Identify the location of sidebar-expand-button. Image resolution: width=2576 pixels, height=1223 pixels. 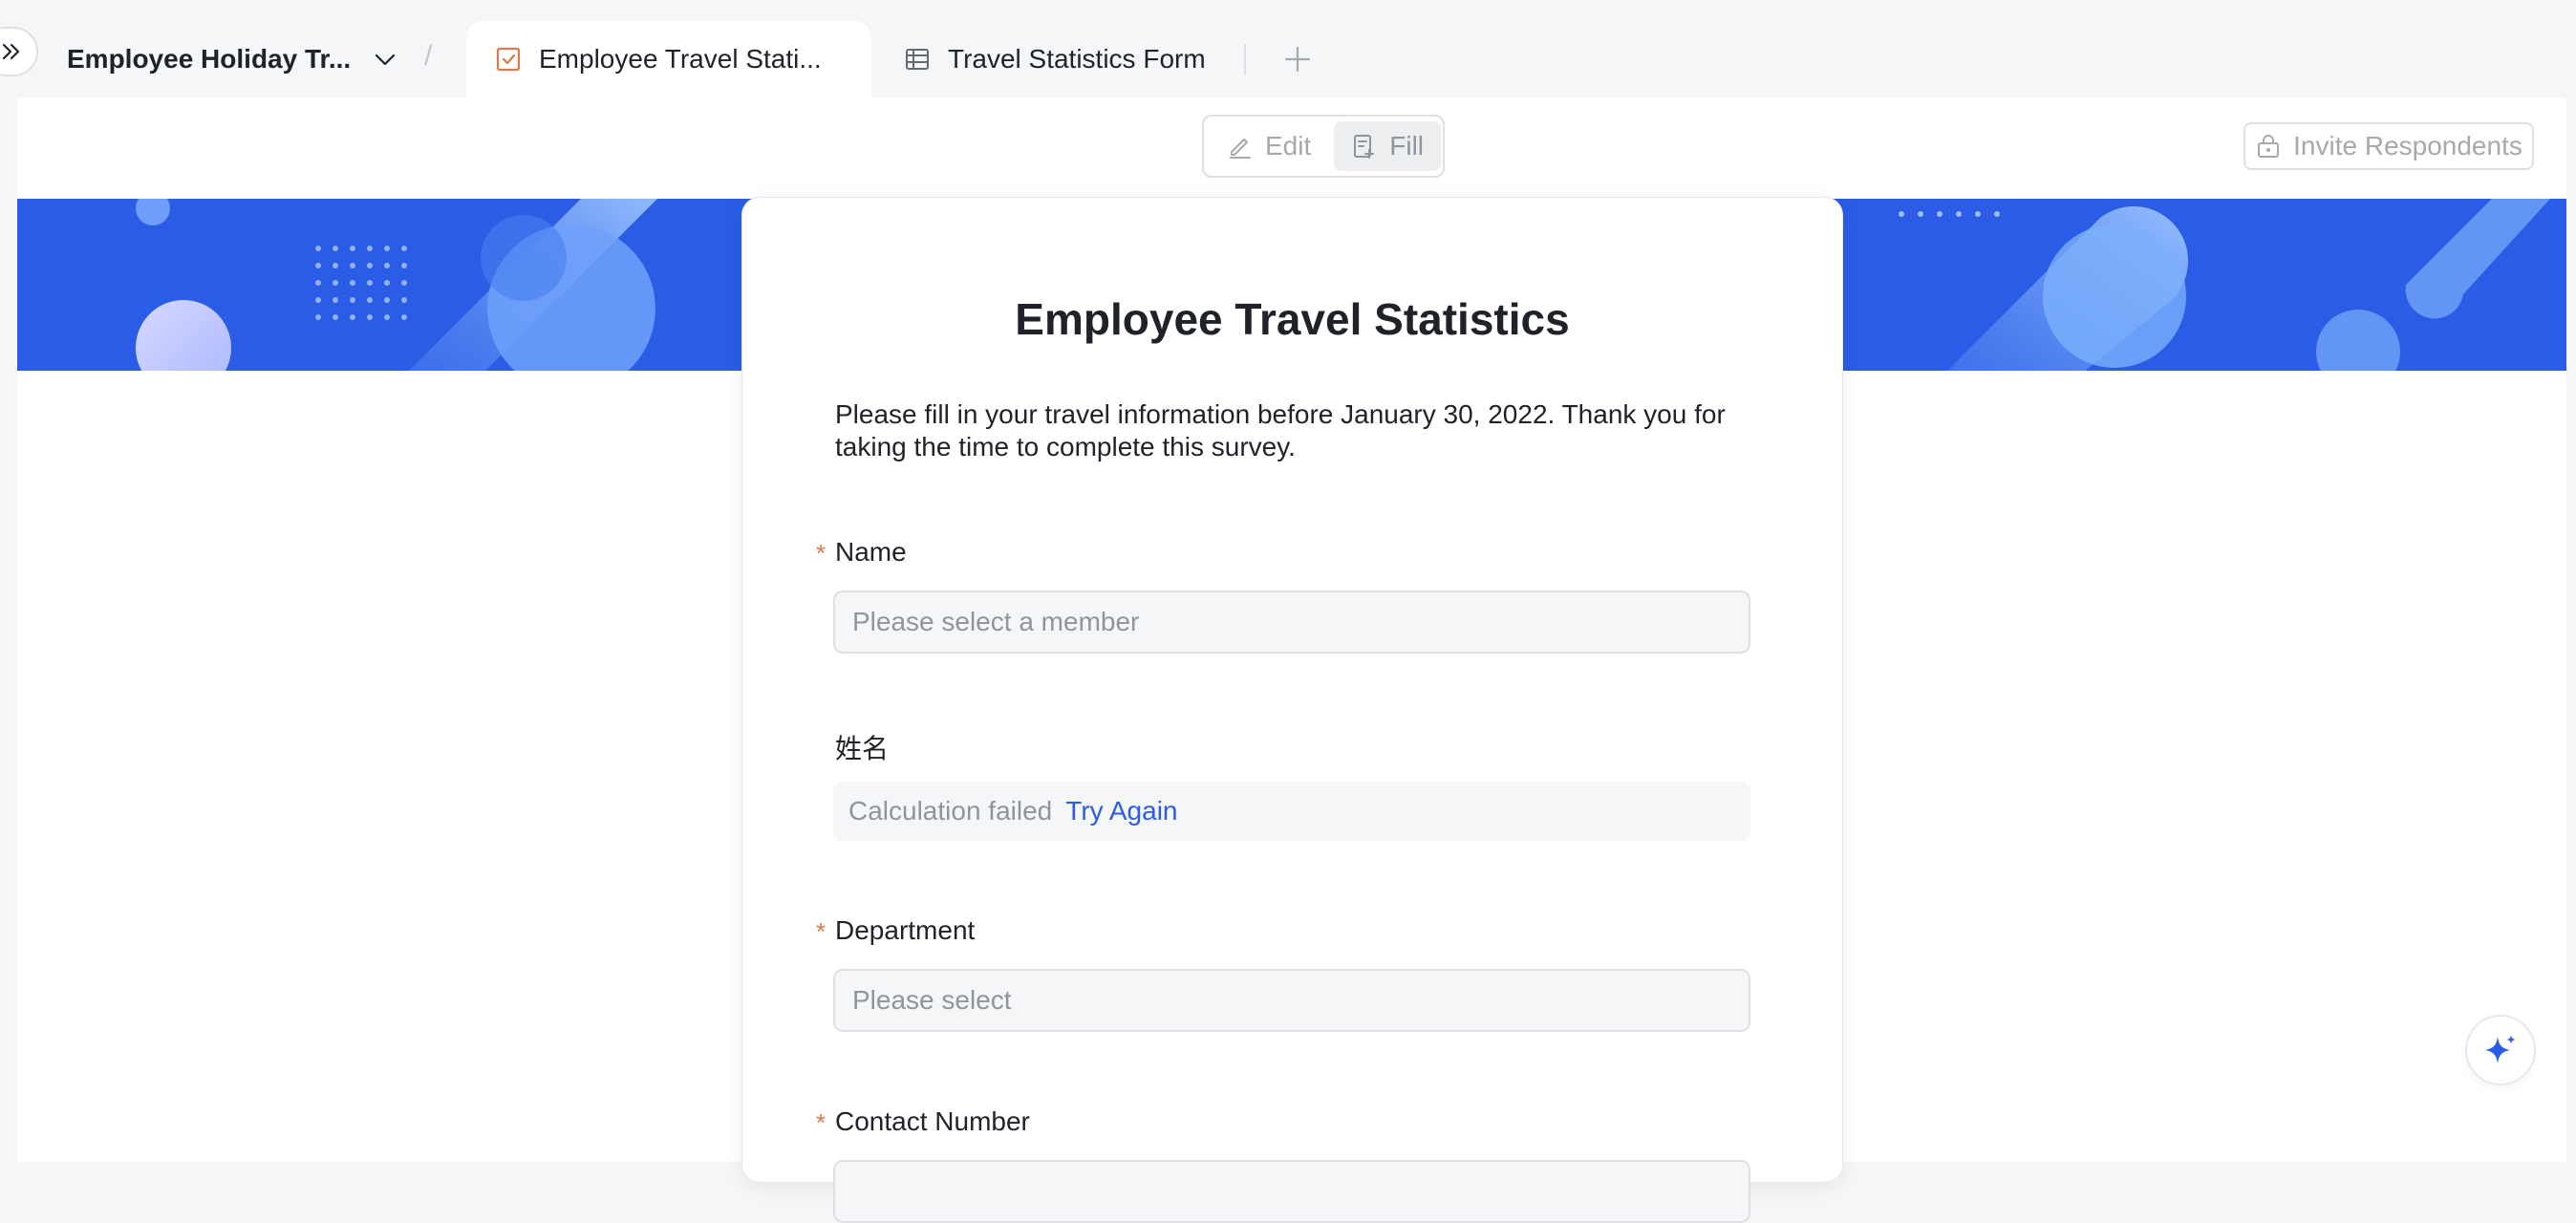
(19, 51).